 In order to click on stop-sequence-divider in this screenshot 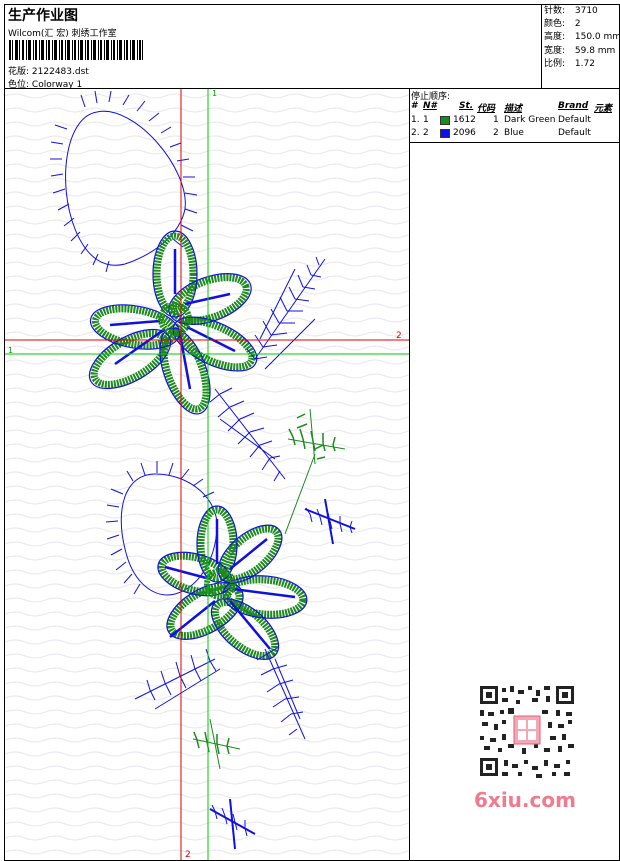, I will do `click(515, 142)`.